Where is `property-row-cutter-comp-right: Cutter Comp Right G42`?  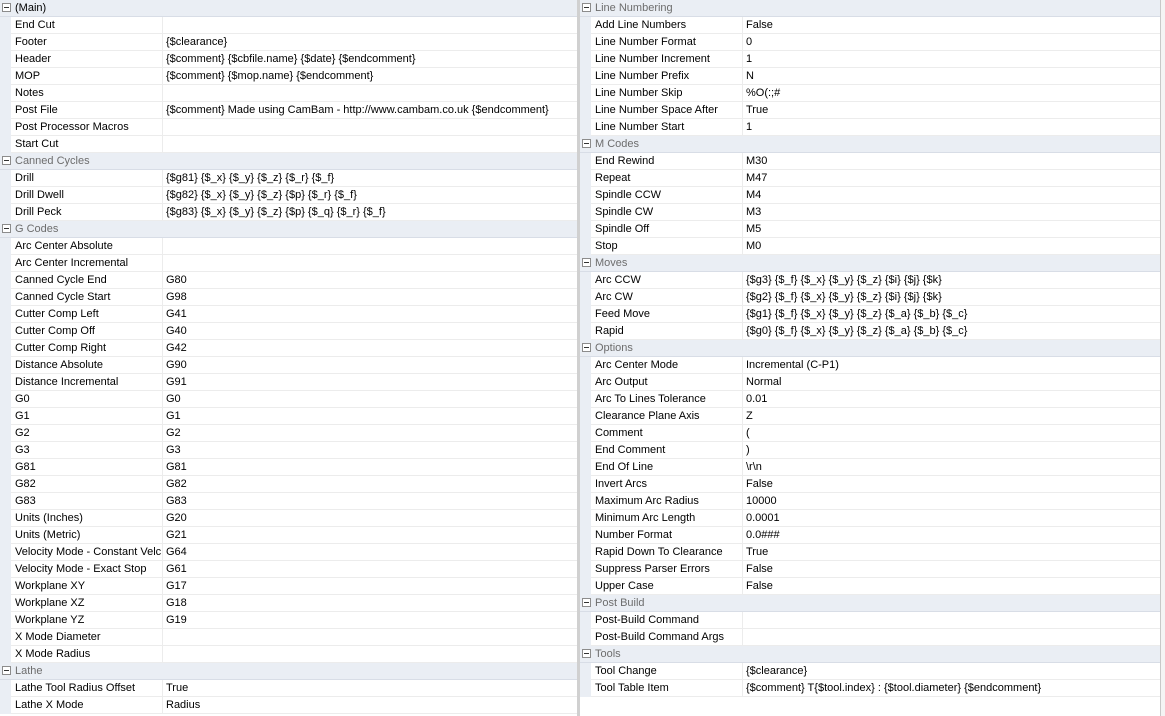
property-row-cutter-comp-right: Cutter Comp Right G42 is located at coordinates (290, 348).